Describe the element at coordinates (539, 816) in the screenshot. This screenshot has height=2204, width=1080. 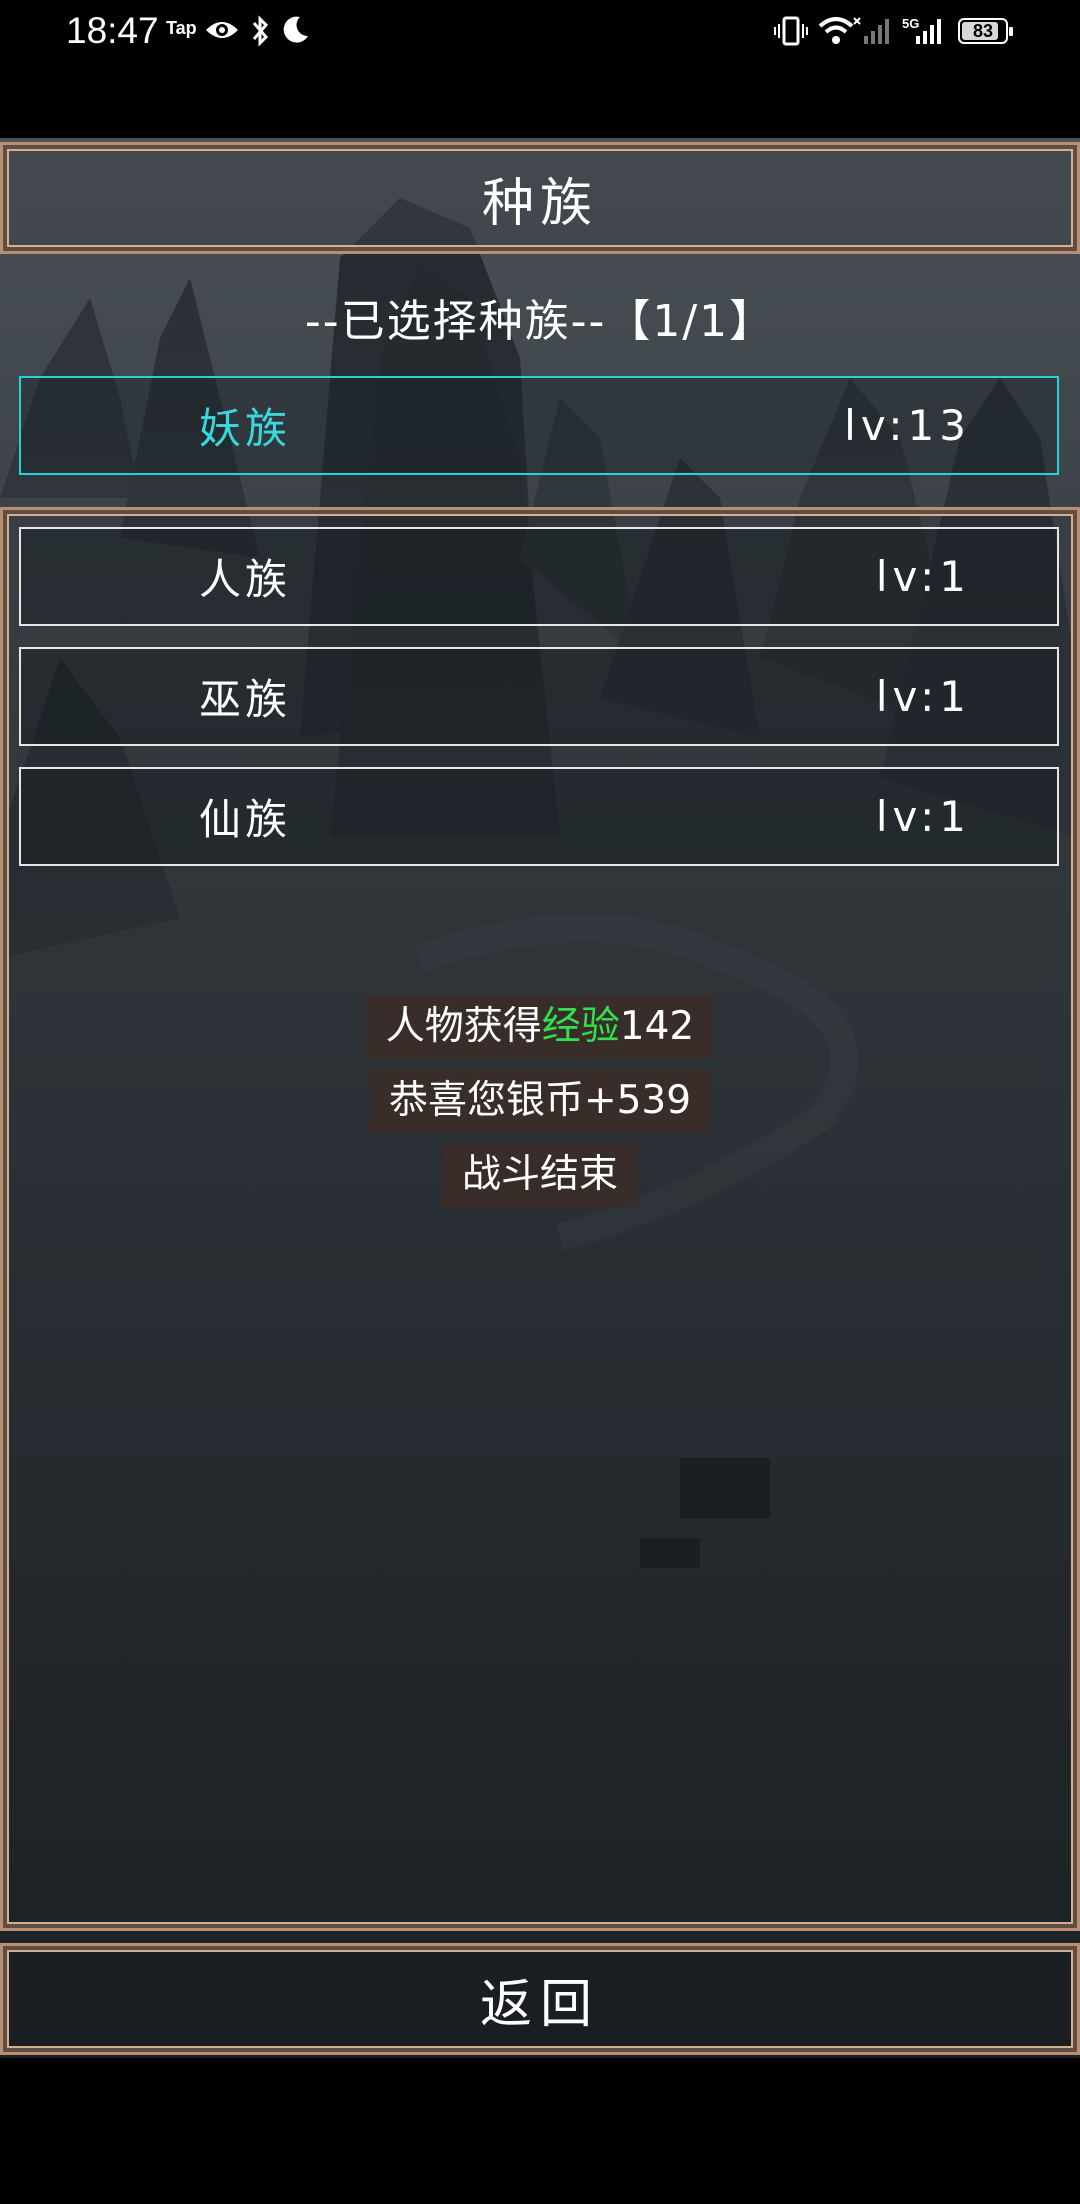
I see `race-row-immortal: 仙族 lv:1` at that location.